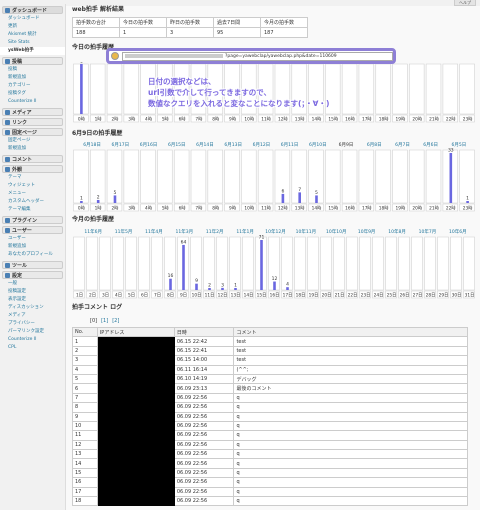 The width and height of the screenshot is (480, 510). Describe the element at coordinates (115, 321) in the screenshot. I see `page-link: [2]` at that location.